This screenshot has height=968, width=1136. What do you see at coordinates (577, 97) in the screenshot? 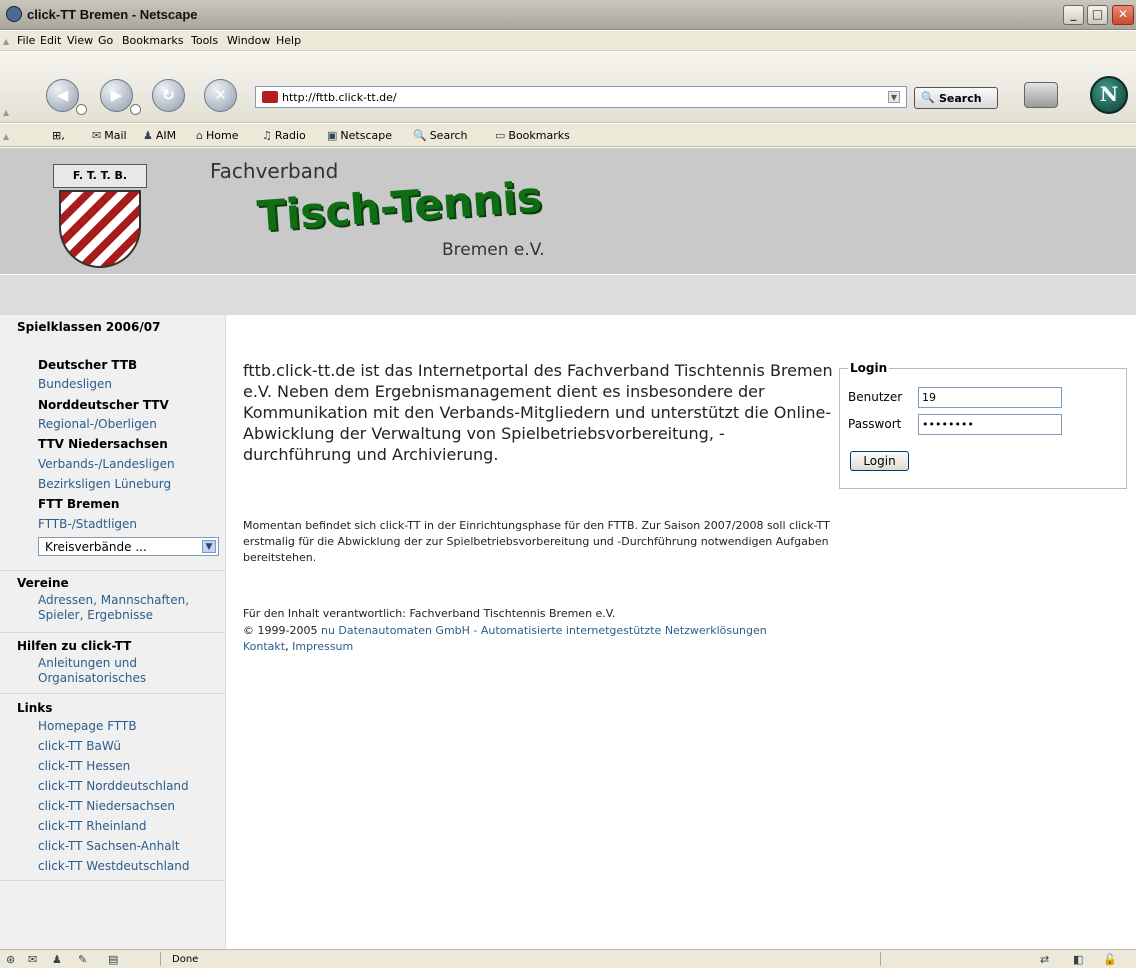
I see `url-input` at bounding box center [577, 97].